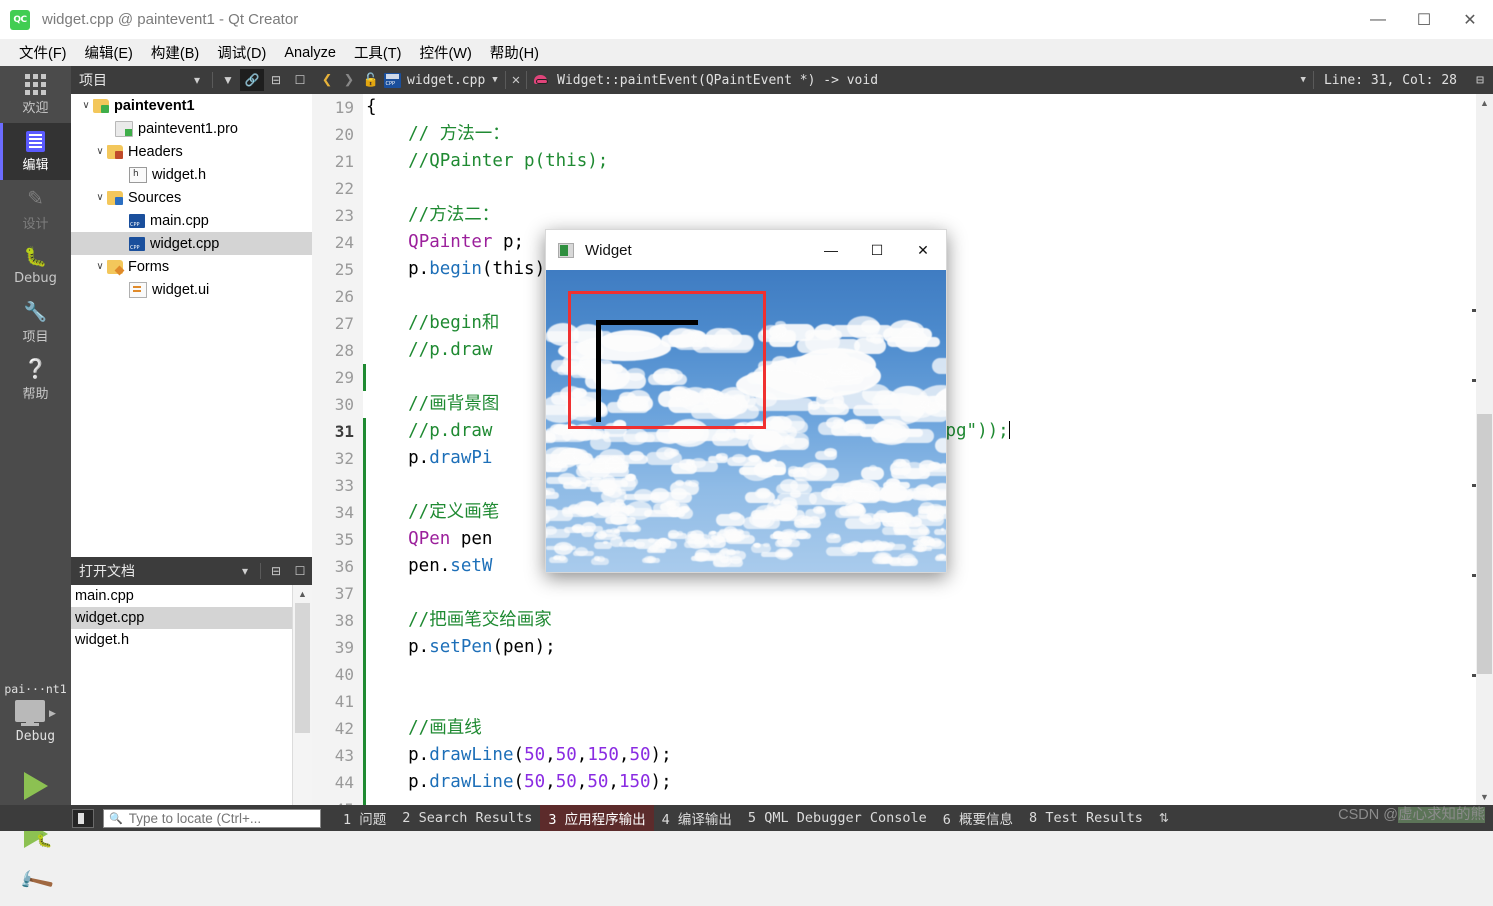 Image resolution: width=1493 pixels, height=906 pixels. Describe the element at coordinates (929, 755) in the screenshot. I see `code-line: p.drawLine(50,50,150,50);` at that location.